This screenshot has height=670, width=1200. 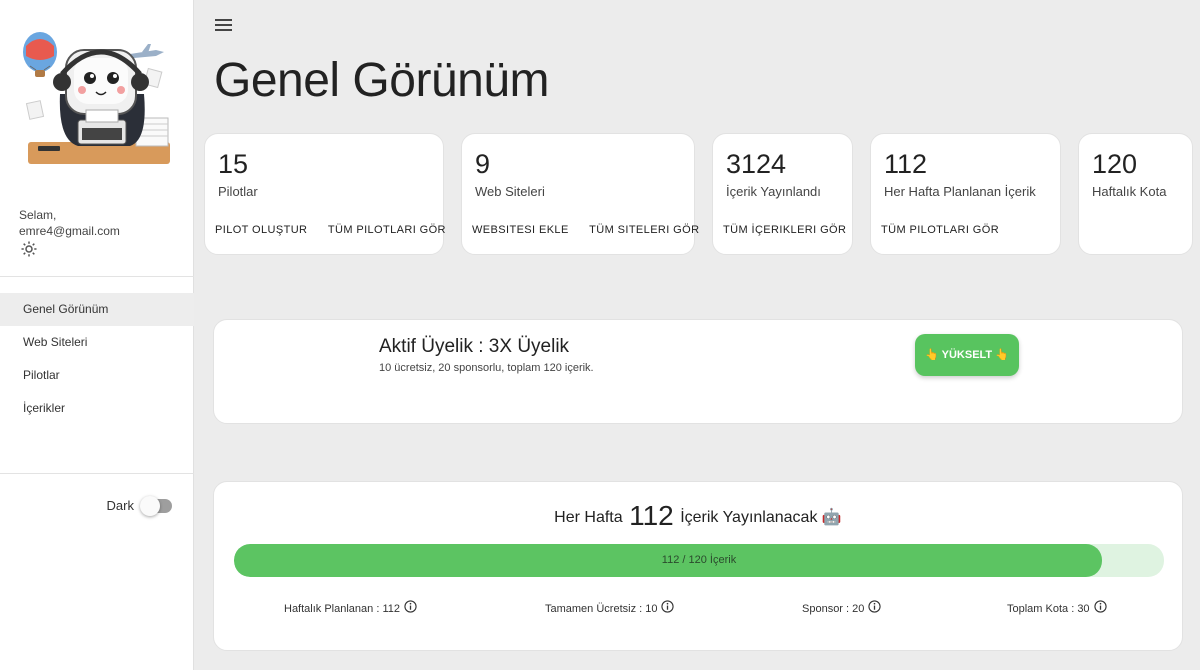 I want to click on metric-fully-free: Tamamen Ücretsiz : 10, so click(x=610, y=607).